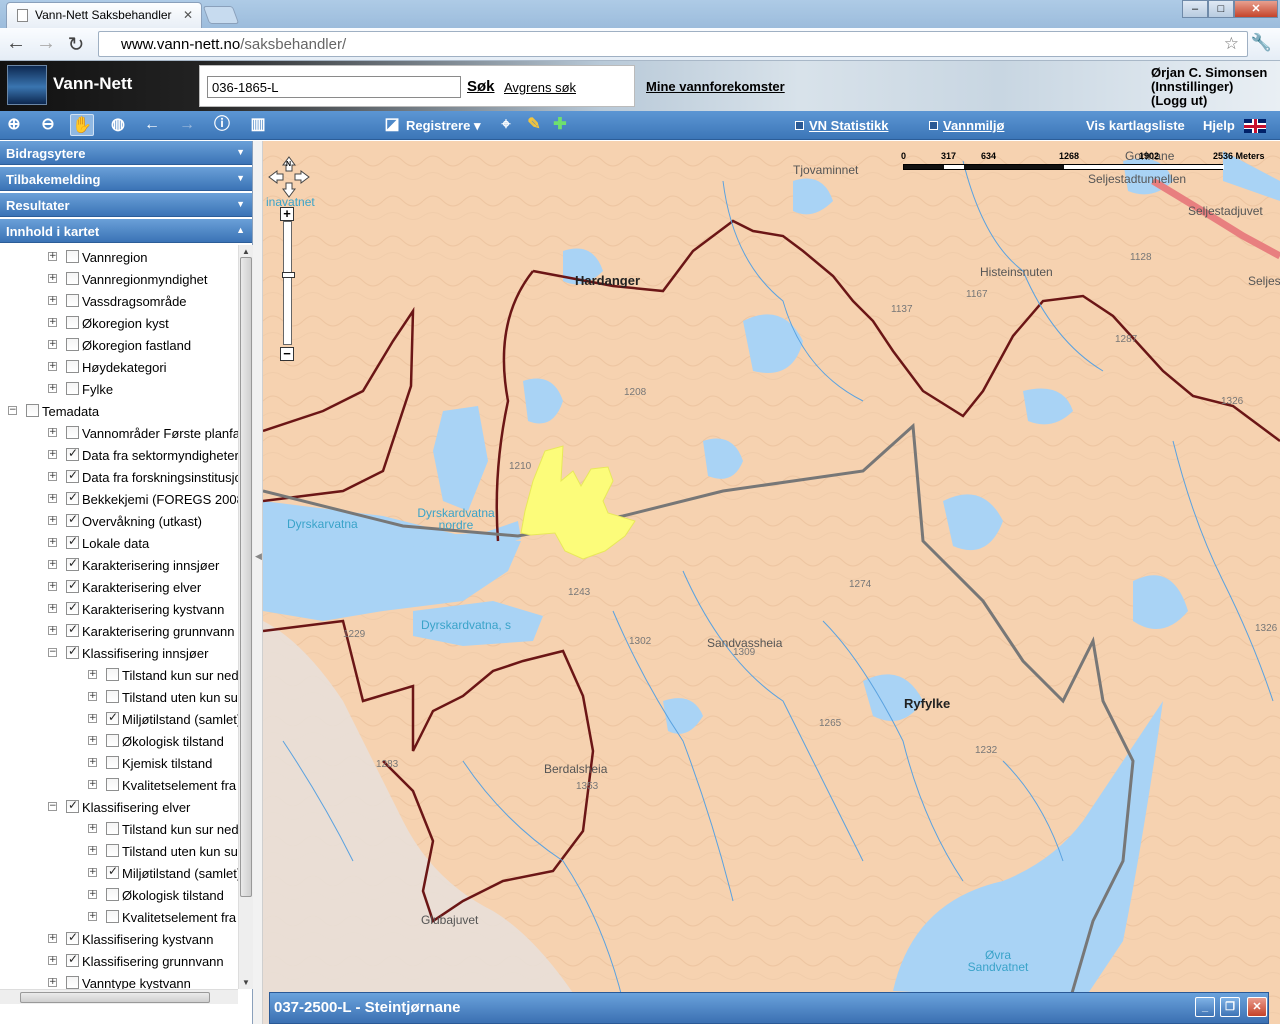  I want to click on tree-node: + Klassifisering kystvann, so click(119, 940).